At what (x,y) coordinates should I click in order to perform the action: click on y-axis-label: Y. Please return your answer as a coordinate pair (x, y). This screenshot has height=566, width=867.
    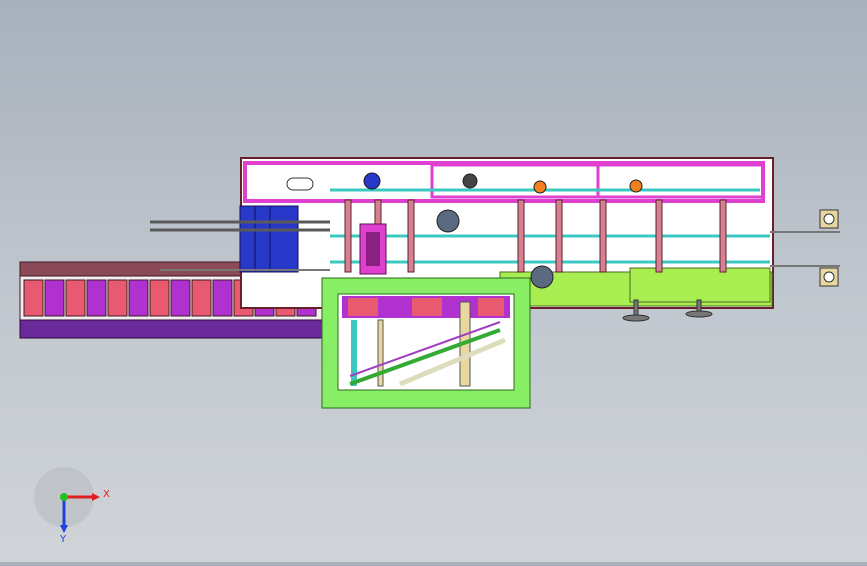
    Looking at the image, I should click on (63, 539).